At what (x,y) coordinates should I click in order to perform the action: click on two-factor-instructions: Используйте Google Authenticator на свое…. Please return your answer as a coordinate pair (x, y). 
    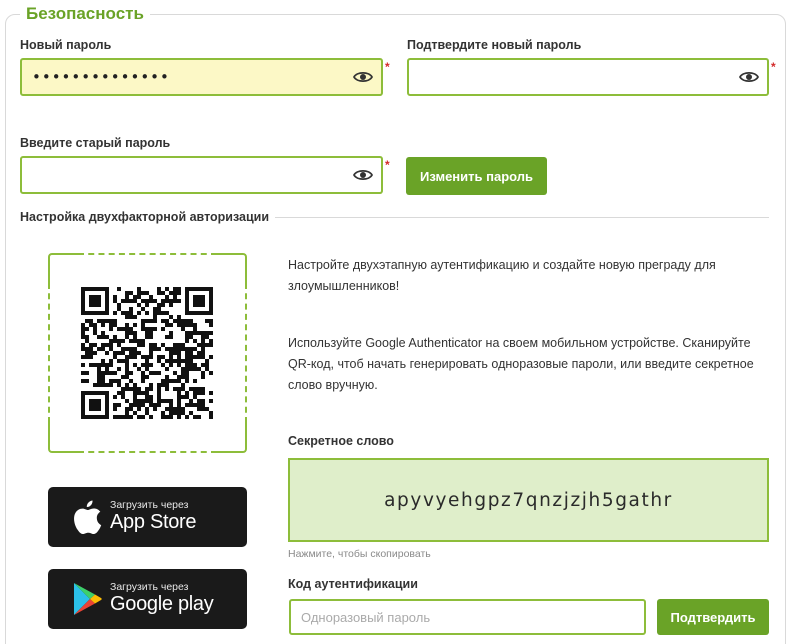
    Looking at the image, I should click on (521, 364).